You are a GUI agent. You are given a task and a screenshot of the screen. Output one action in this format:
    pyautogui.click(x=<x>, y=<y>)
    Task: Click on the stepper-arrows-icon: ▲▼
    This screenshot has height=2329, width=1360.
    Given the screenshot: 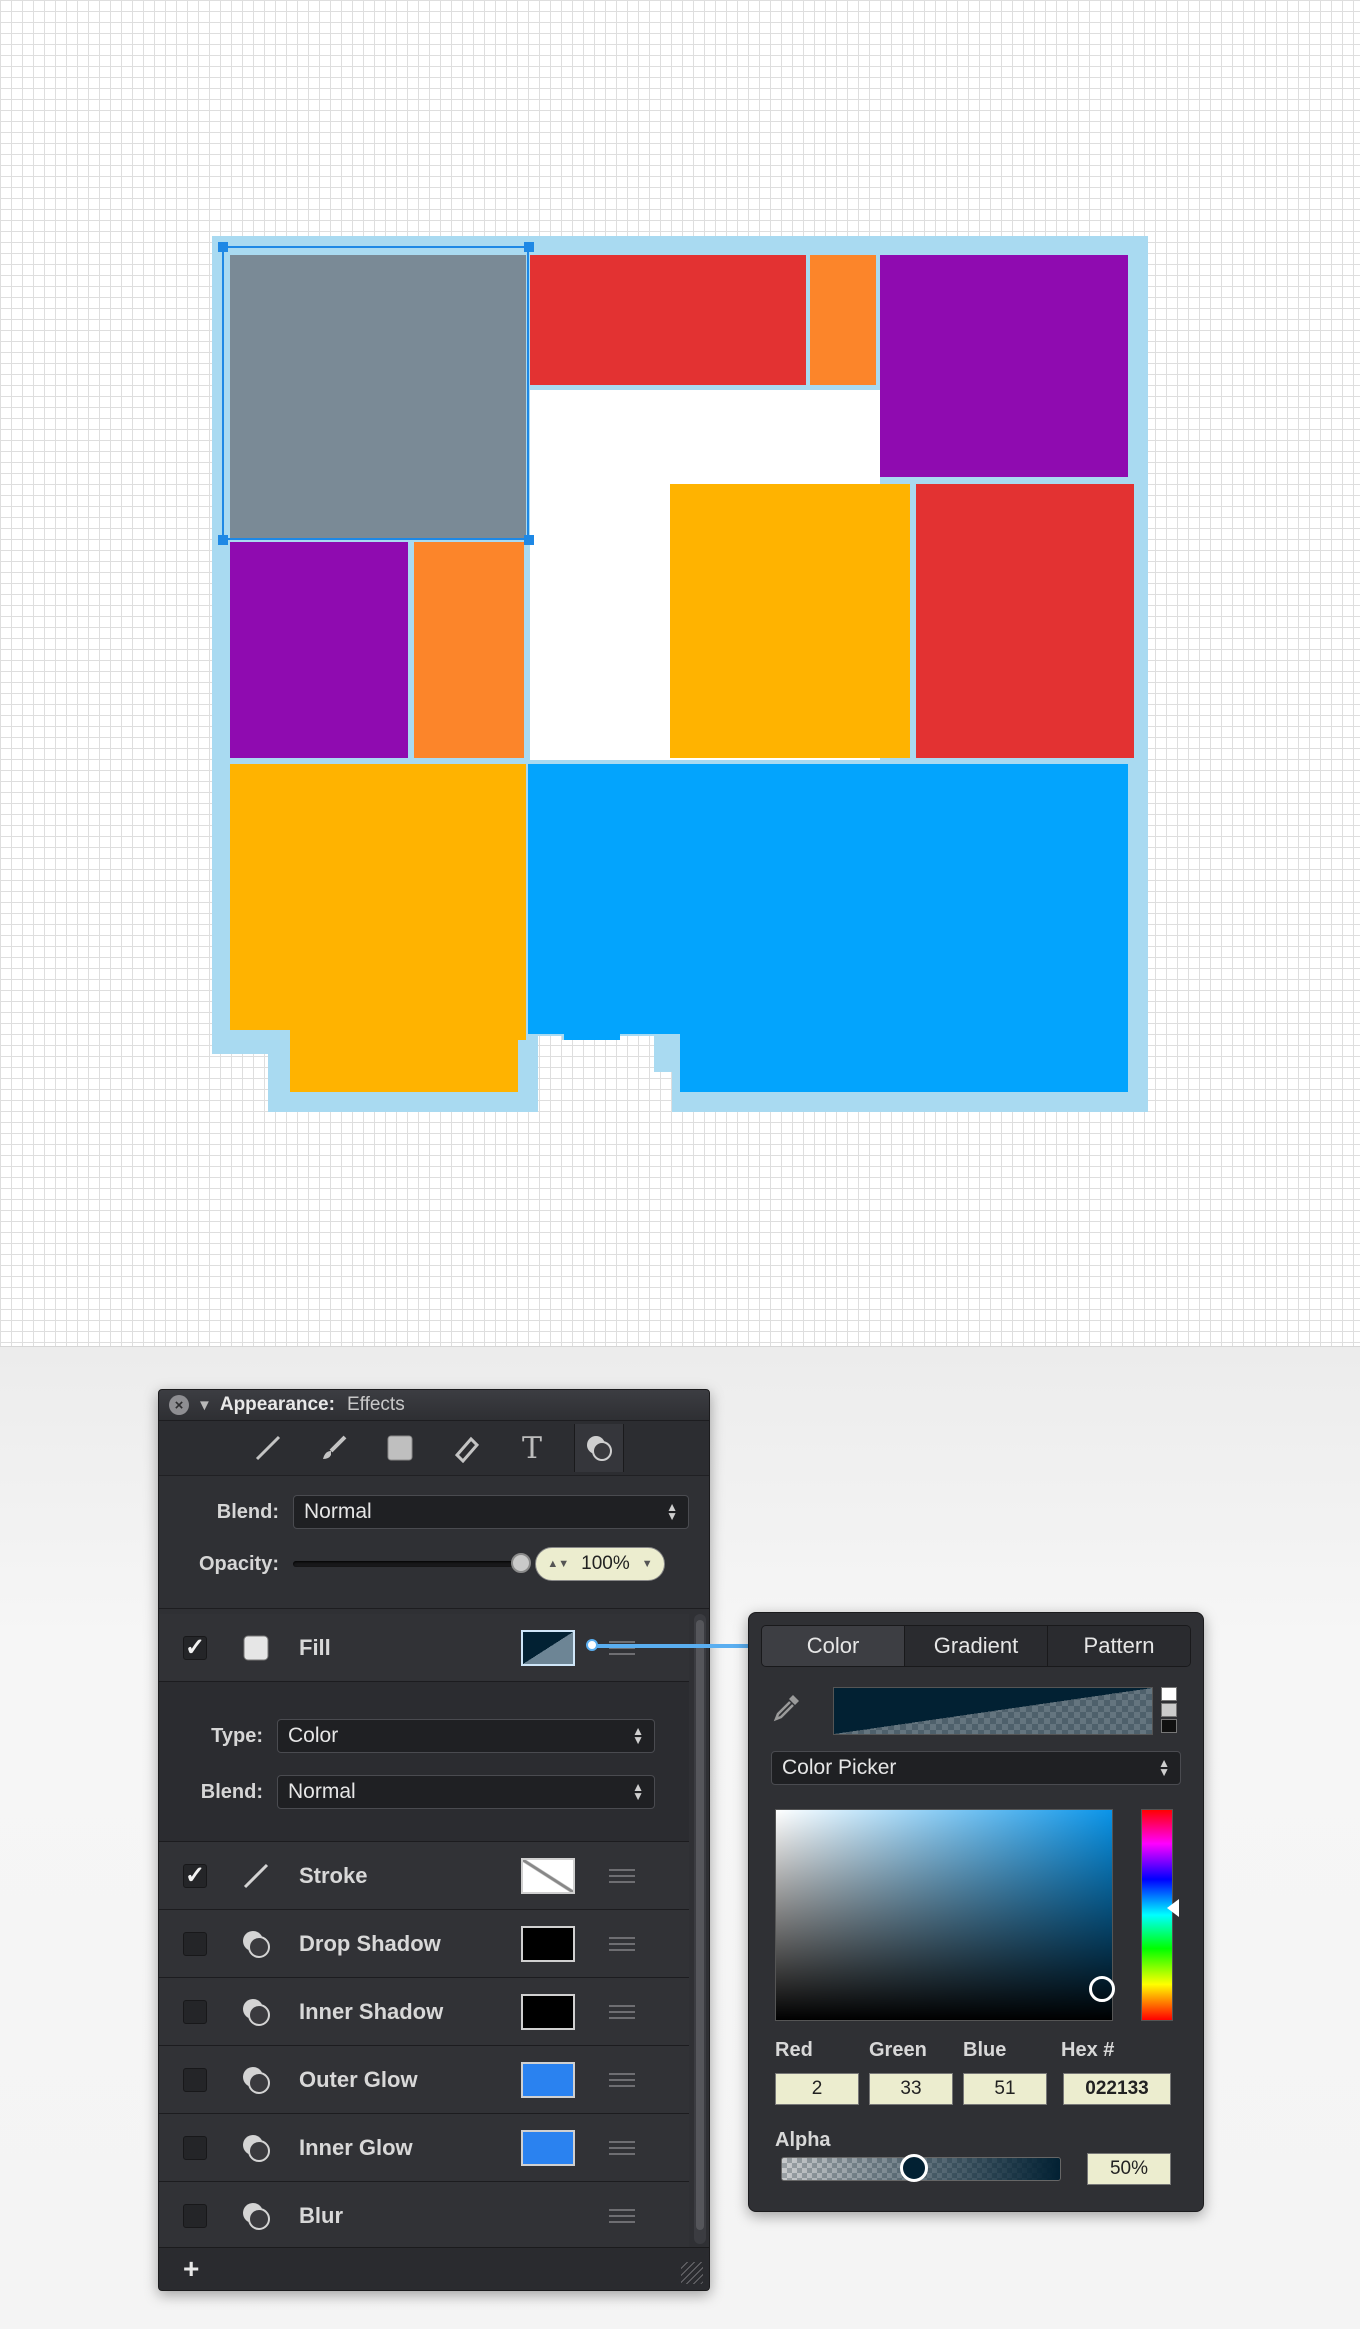 What is the action you would take?
    pyautogui.click(x=558, y=1564)
    